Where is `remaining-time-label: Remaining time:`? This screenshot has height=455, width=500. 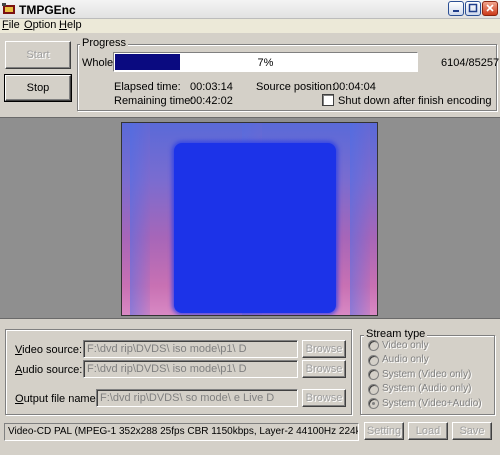
remaining-time-label: Remaining time: is located at coordinates (154, 101).